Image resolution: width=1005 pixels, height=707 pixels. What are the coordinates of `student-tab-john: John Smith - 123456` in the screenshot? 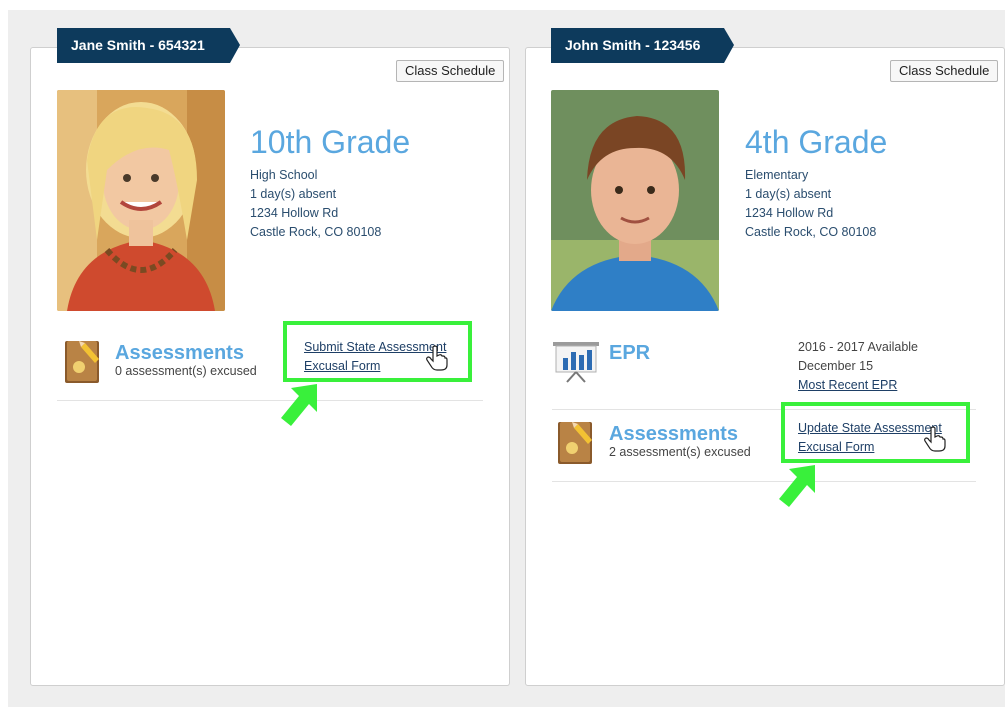 It's located at (642, 45).